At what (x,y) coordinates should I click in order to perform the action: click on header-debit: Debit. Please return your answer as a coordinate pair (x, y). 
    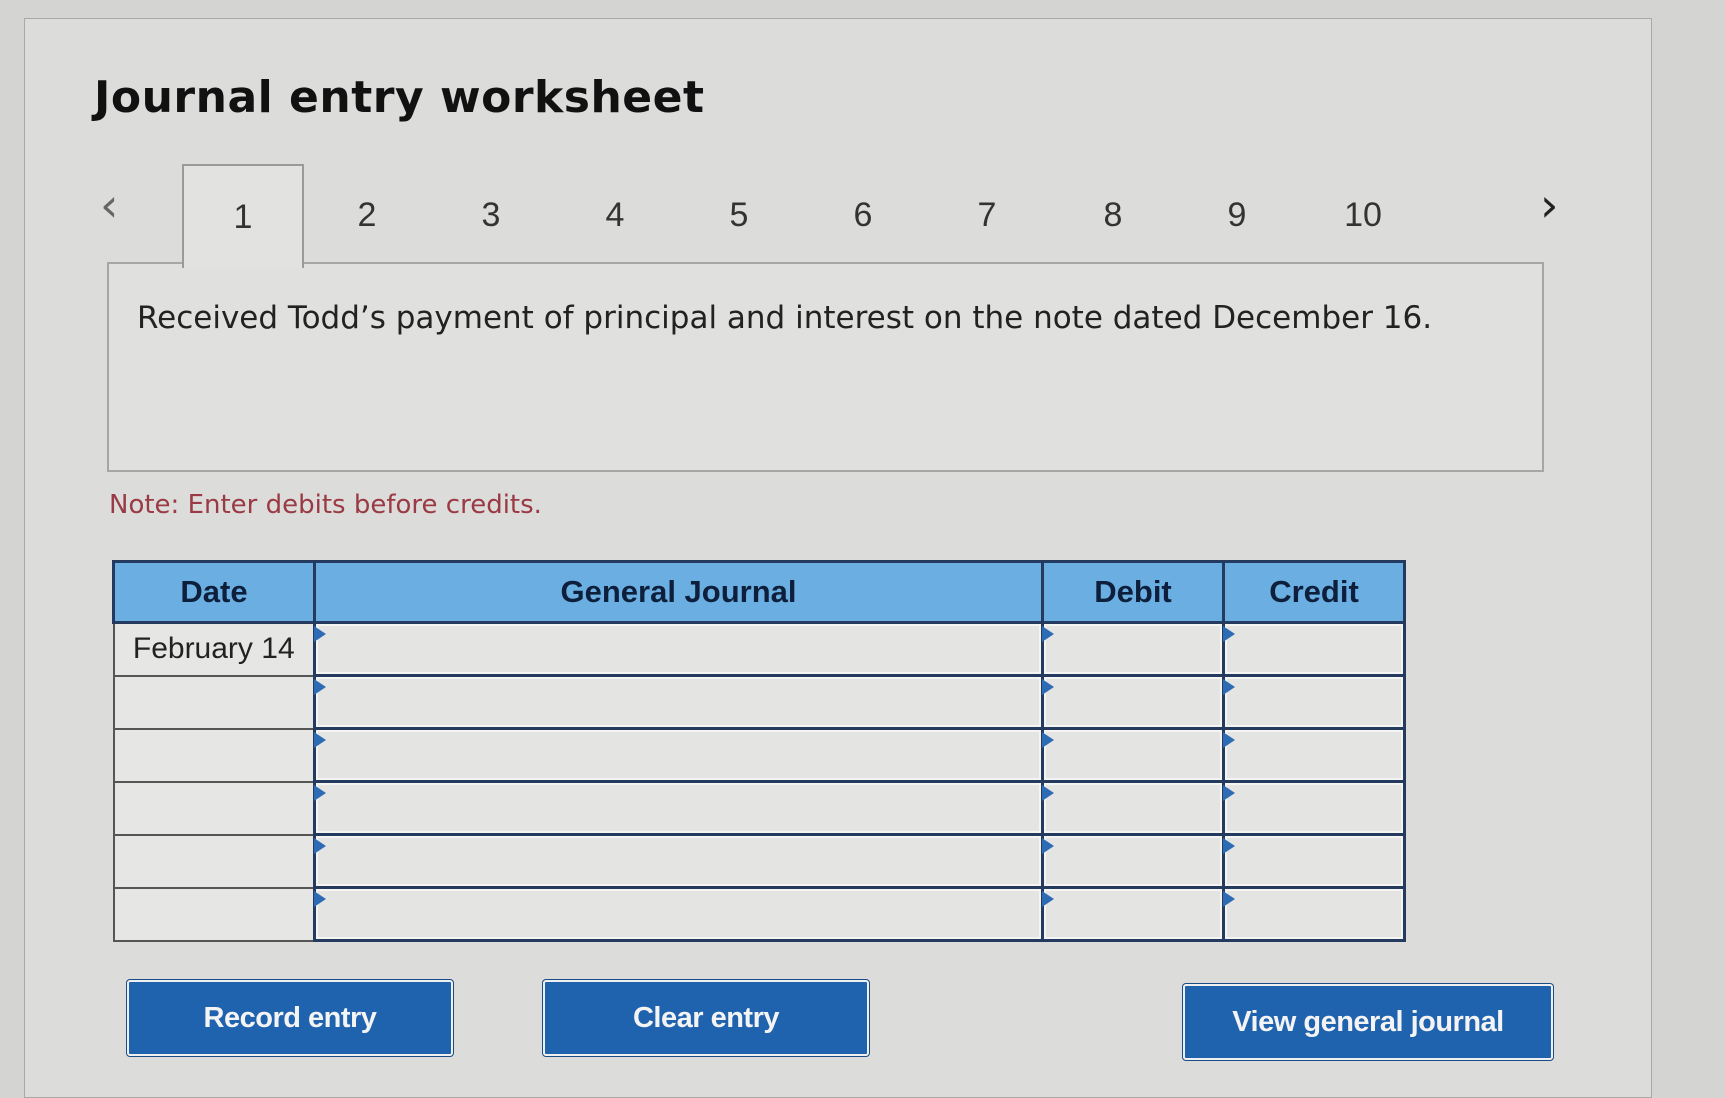
    Looking at the image, I should click on (1133, 592).